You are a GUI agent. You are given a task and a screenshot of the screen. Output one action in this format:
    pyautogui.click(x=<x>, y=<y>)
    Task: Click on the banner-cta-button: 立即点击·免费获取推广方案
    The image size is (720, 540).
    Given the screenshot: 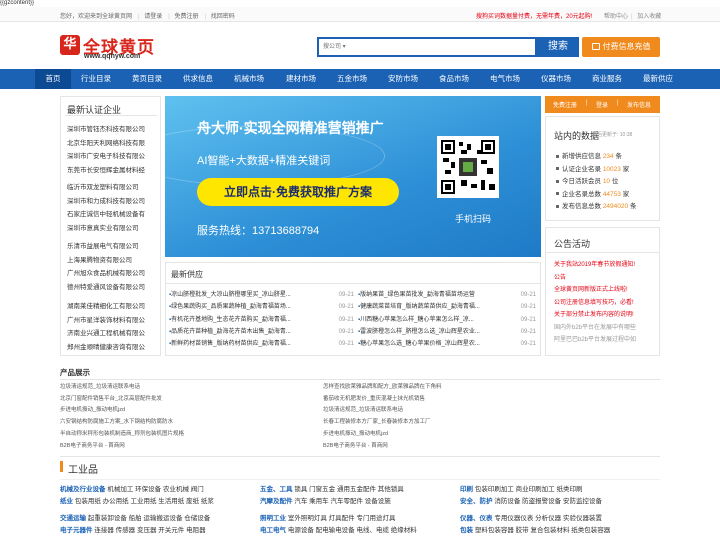 What is the action you would take?
    pyautogui.click(x=298, y=192)
    